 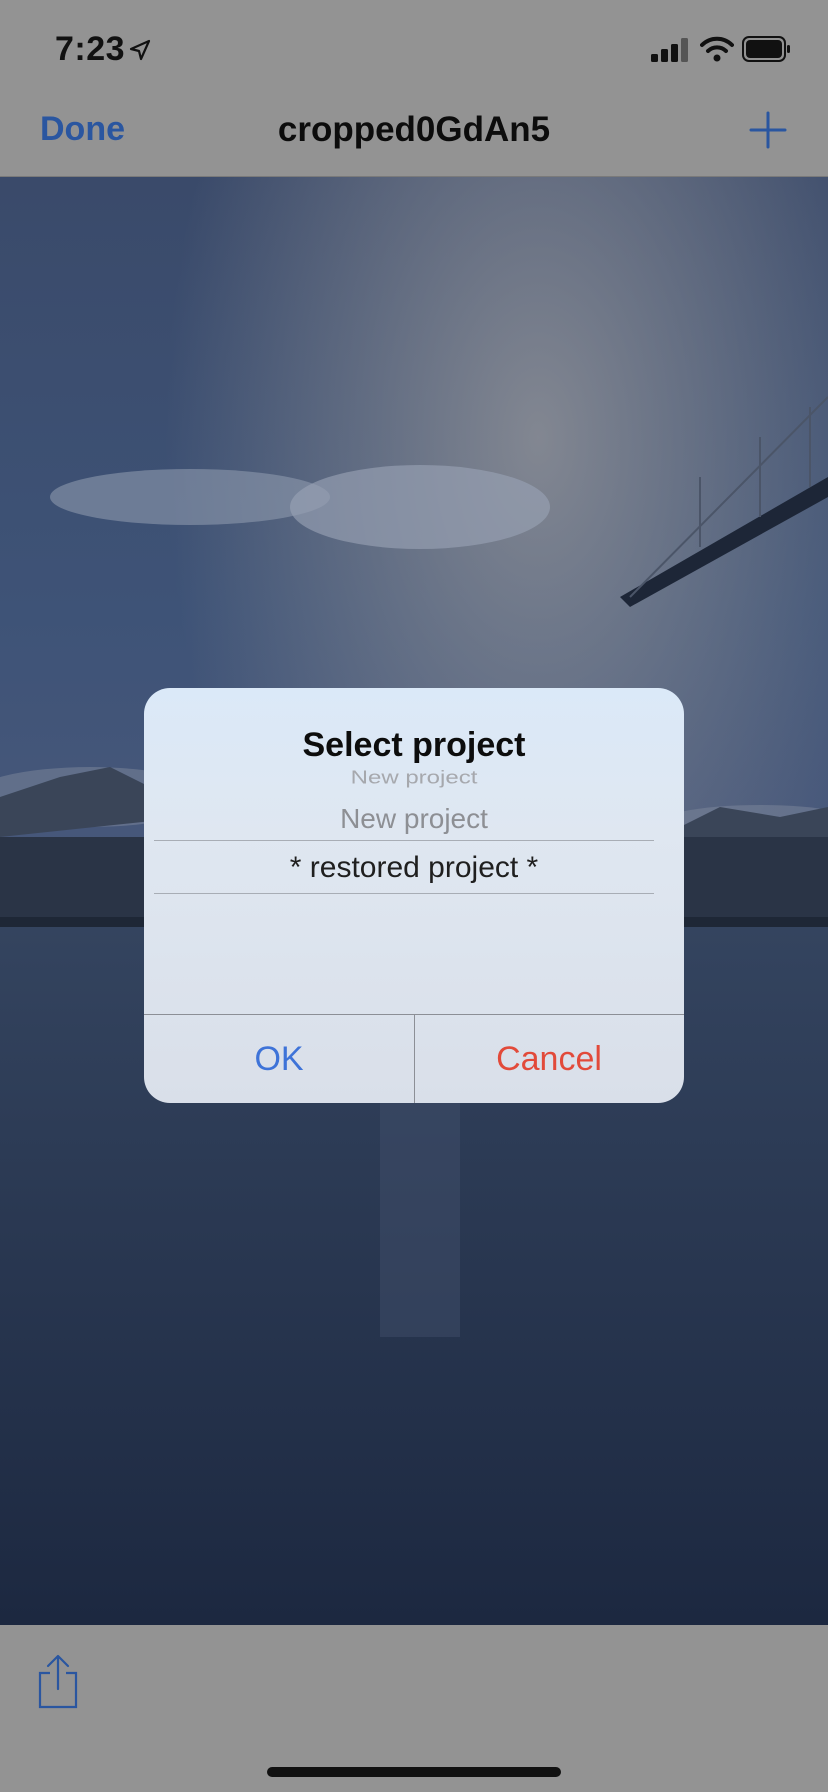 I want to click on picker-item-selected: * restored project *, so click(x=414, y=868).